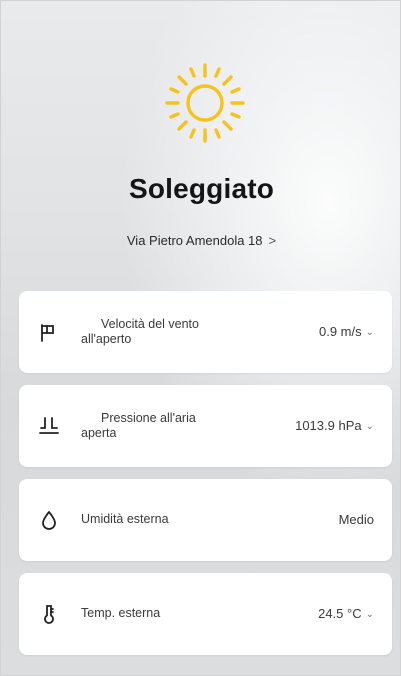  What do you see at coordinates (49, 520) in the screenshot?
I see `humidity-icon` at bounding box center [49, 520].